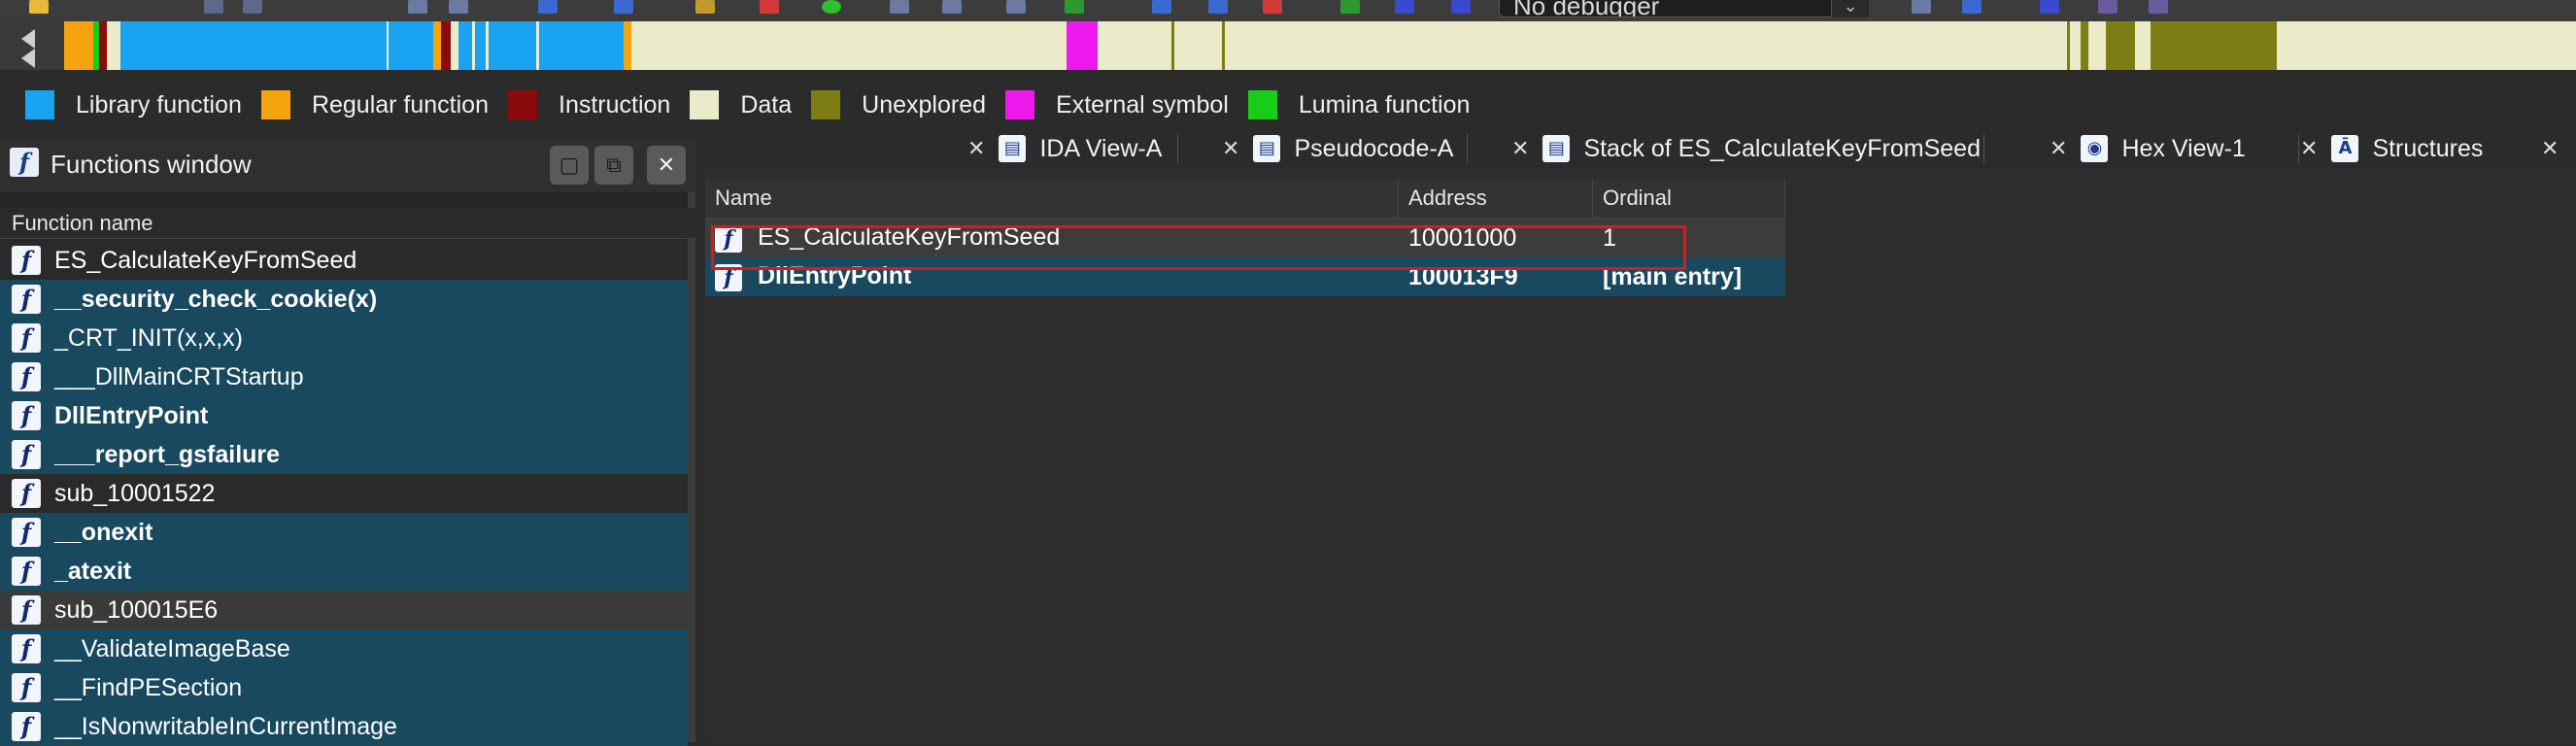  Describe the element at coordinates (1384, 104) in the screenshot. I see `legend-label: Lumina function` at that location.